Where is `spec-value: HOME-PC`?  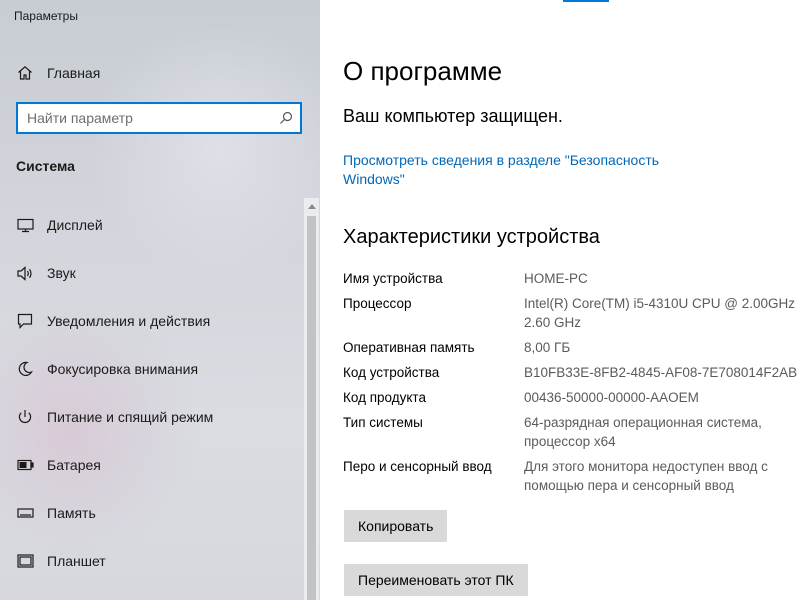
spec-value: HOME-PC is located at coordinates (556, 278).